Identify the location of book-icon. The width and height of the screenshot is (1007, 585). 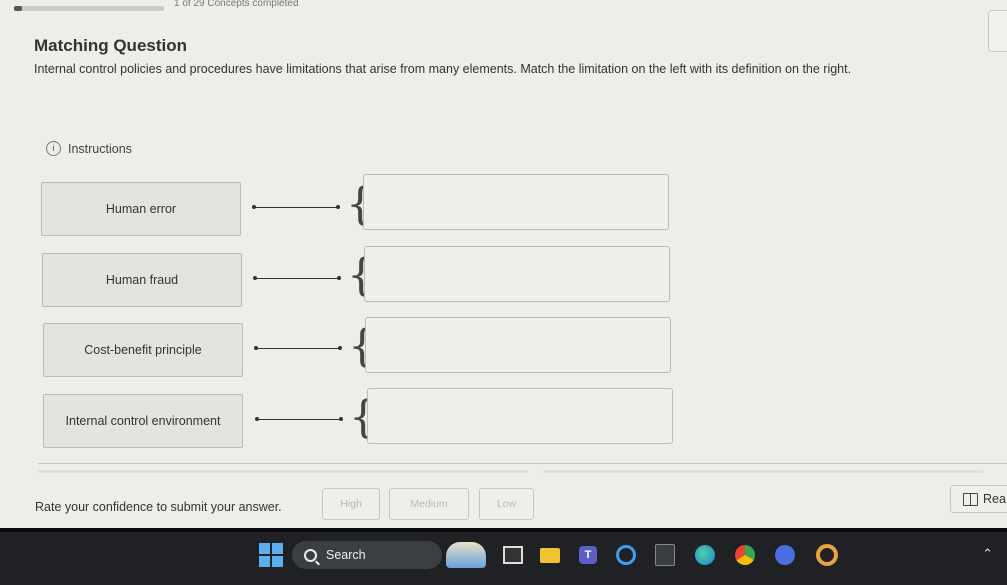
(970, 499).